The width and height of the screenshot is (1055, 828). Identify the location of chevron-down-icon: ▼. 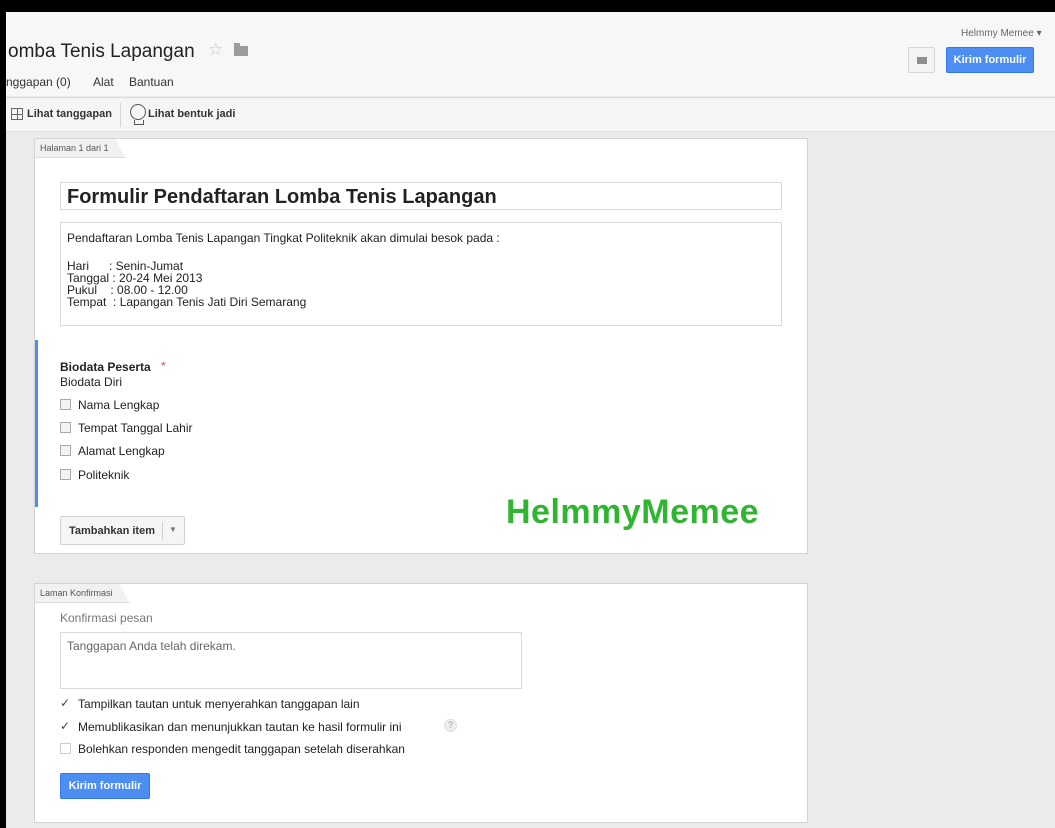
(173, 529).